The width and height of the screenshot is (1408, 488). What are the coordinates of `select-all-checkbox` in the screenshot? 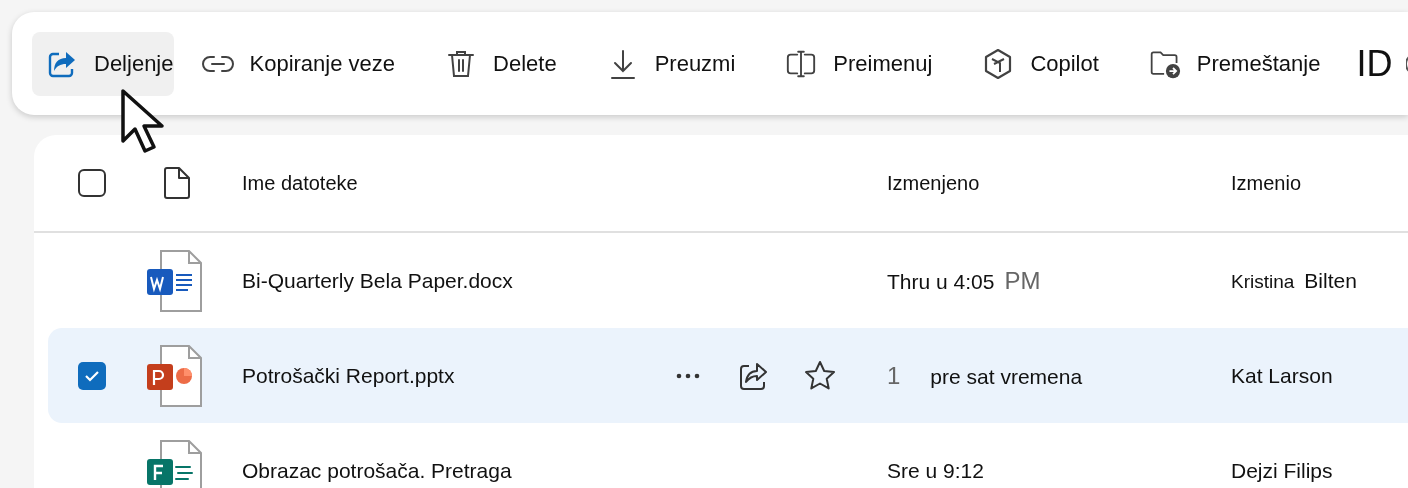 It's located at (92, 183).